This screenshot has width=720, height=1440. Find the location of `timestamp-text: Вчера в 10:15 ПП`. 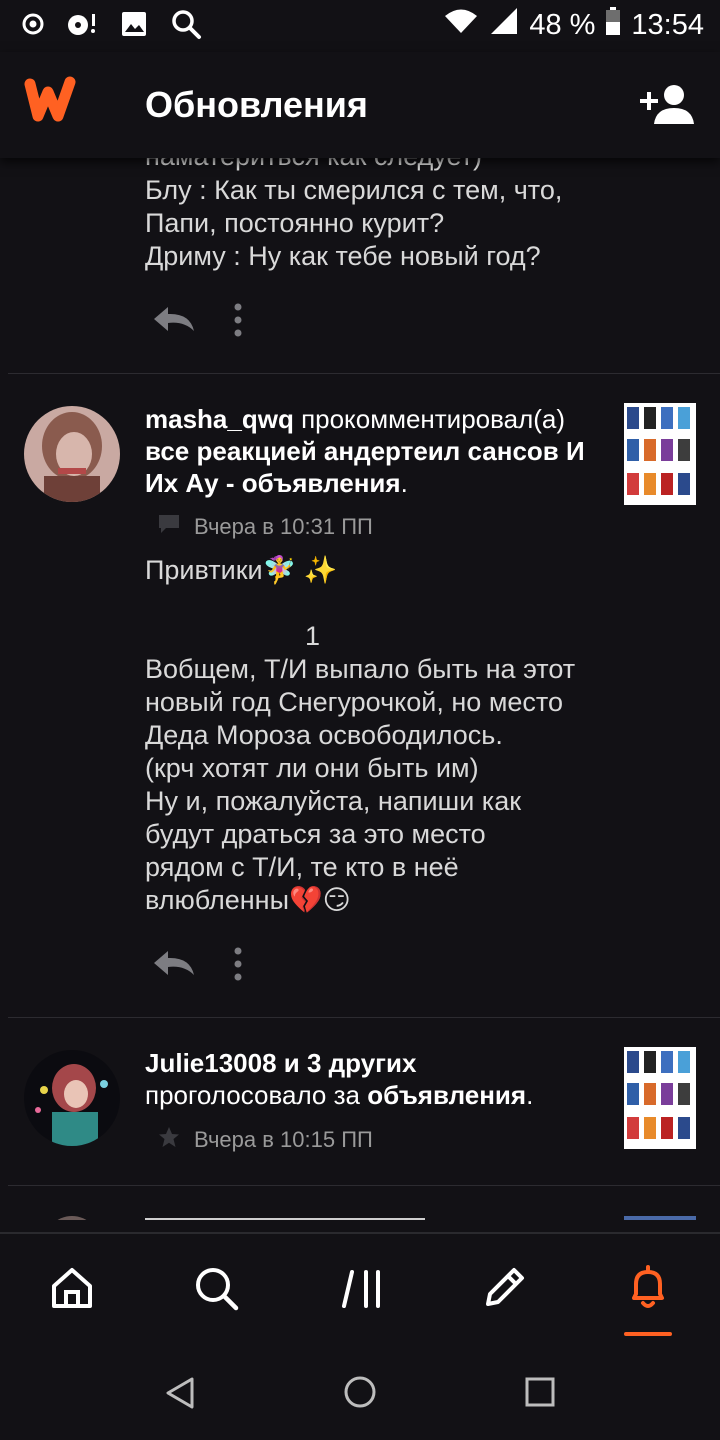

timestamp-text: Вчера в 10:15 ПП is located at coordinates (283, 1139).